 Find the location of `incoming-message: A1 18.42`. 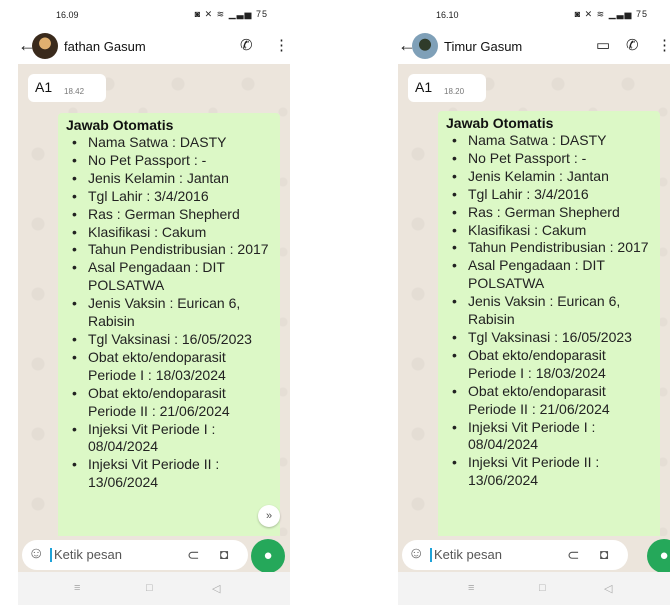

incoming-message: A1 18.42 is located at coordinates (67, 88).